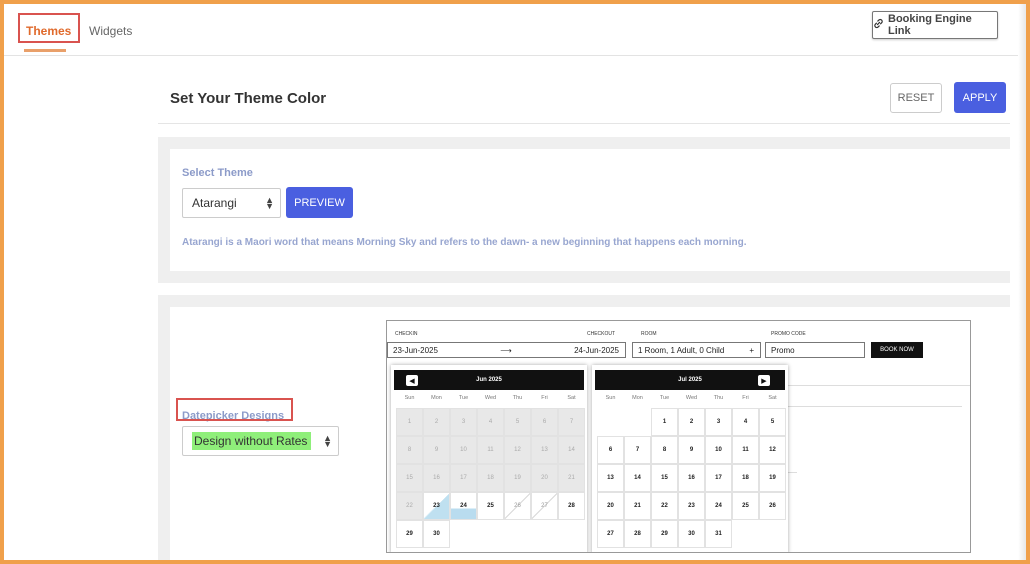 This screenshot has width=1030, height=564. I want to click on calendar-day: 21, so click(637, 506).